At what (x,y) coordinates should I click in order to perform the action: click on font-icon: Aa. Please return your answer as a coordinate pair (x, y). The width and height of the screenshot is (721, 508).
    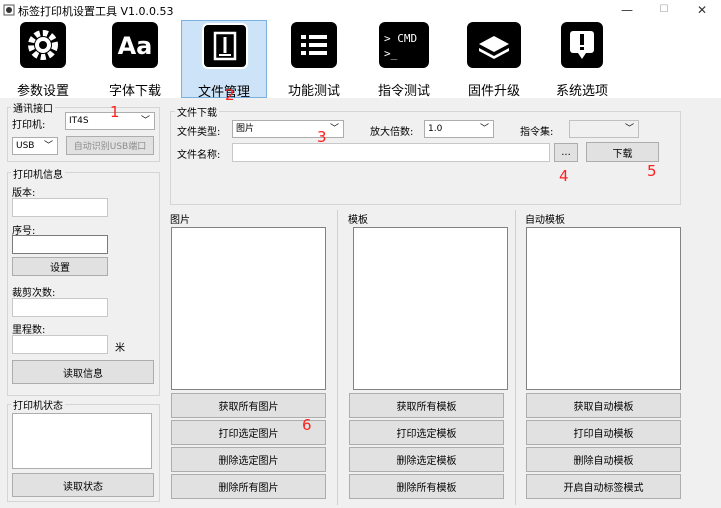
    Looking at the image, I should click on (135, 45).